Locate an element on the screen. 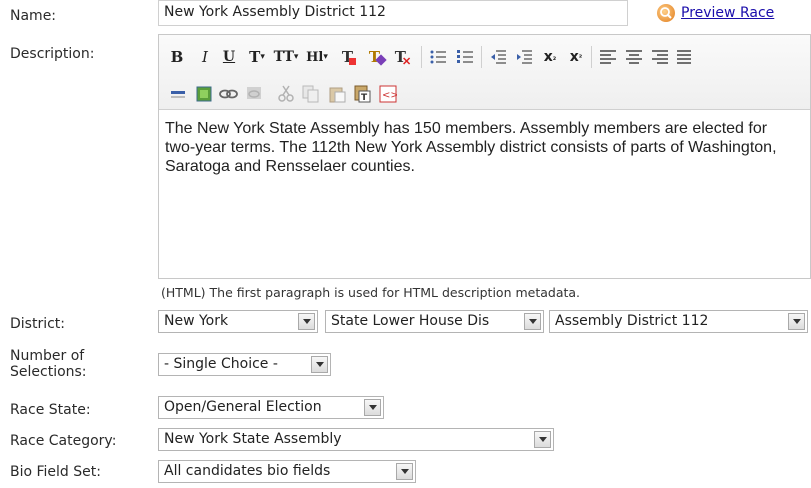 The width and height of the screenshot is (811, 488). district-number-value: Assembly District 112 is located at coordinates (632, 321).